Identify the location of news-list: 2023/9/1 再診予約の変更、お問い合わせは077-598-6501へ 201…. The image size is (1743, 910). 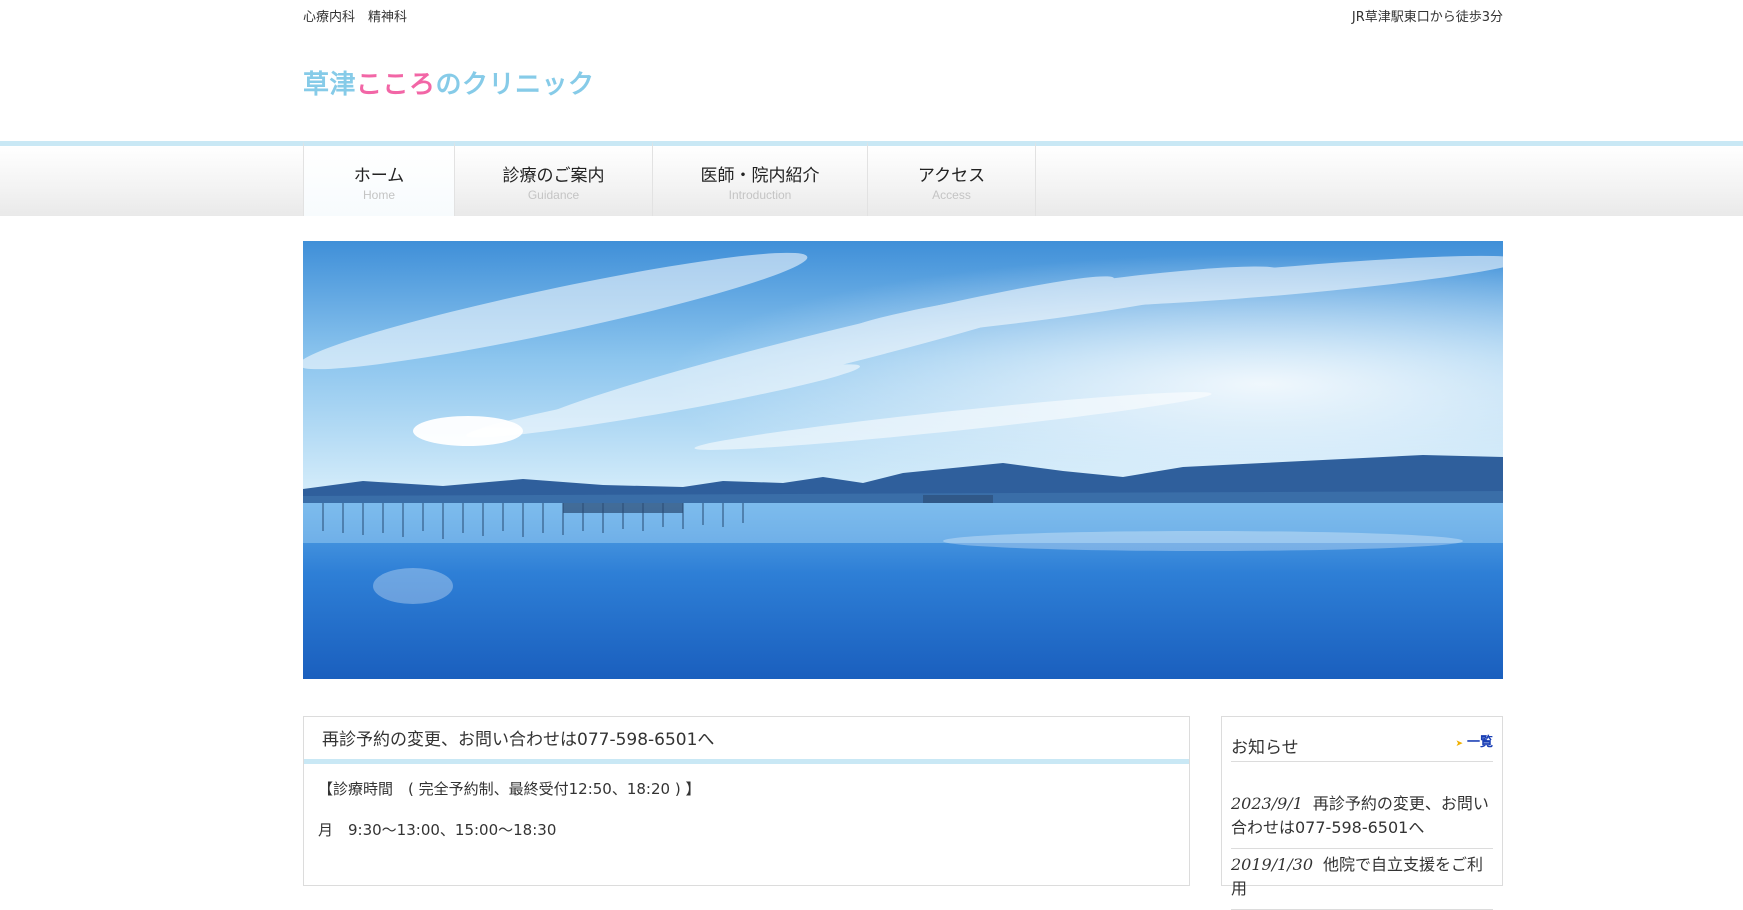
(1362, 836).